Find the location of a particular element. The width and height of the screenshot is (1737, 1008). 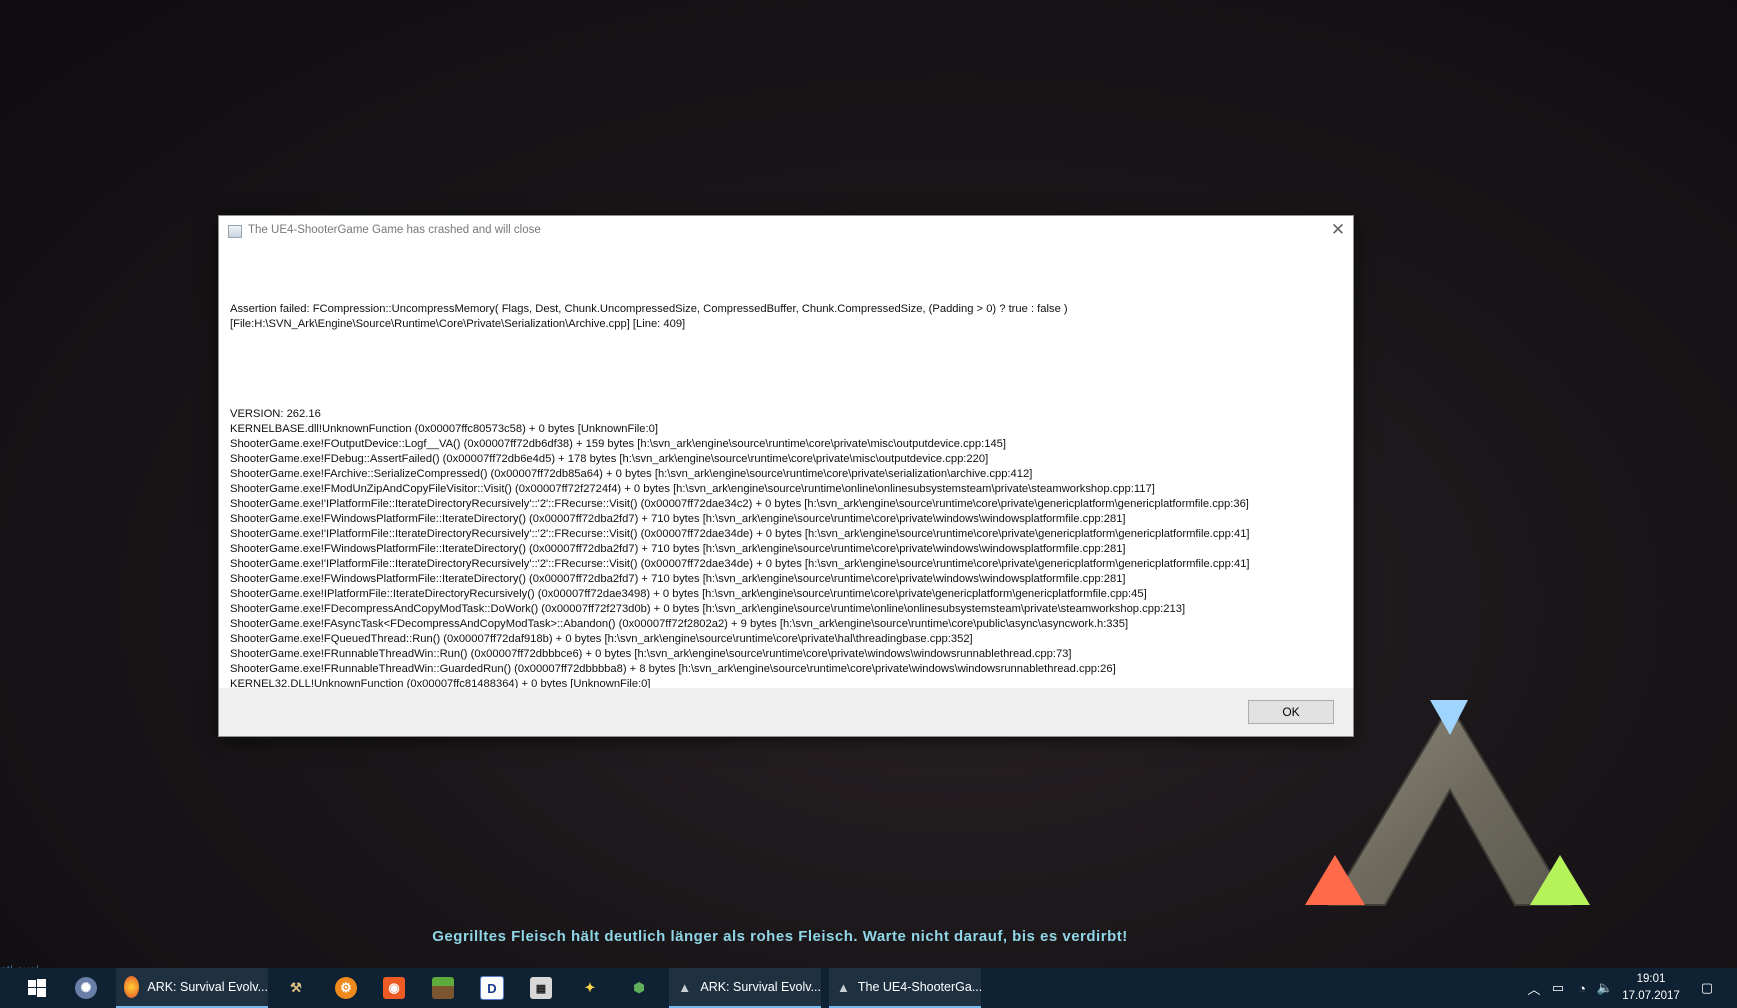

jellyfish-icon: ✺ is located at coordinates (86, 988).